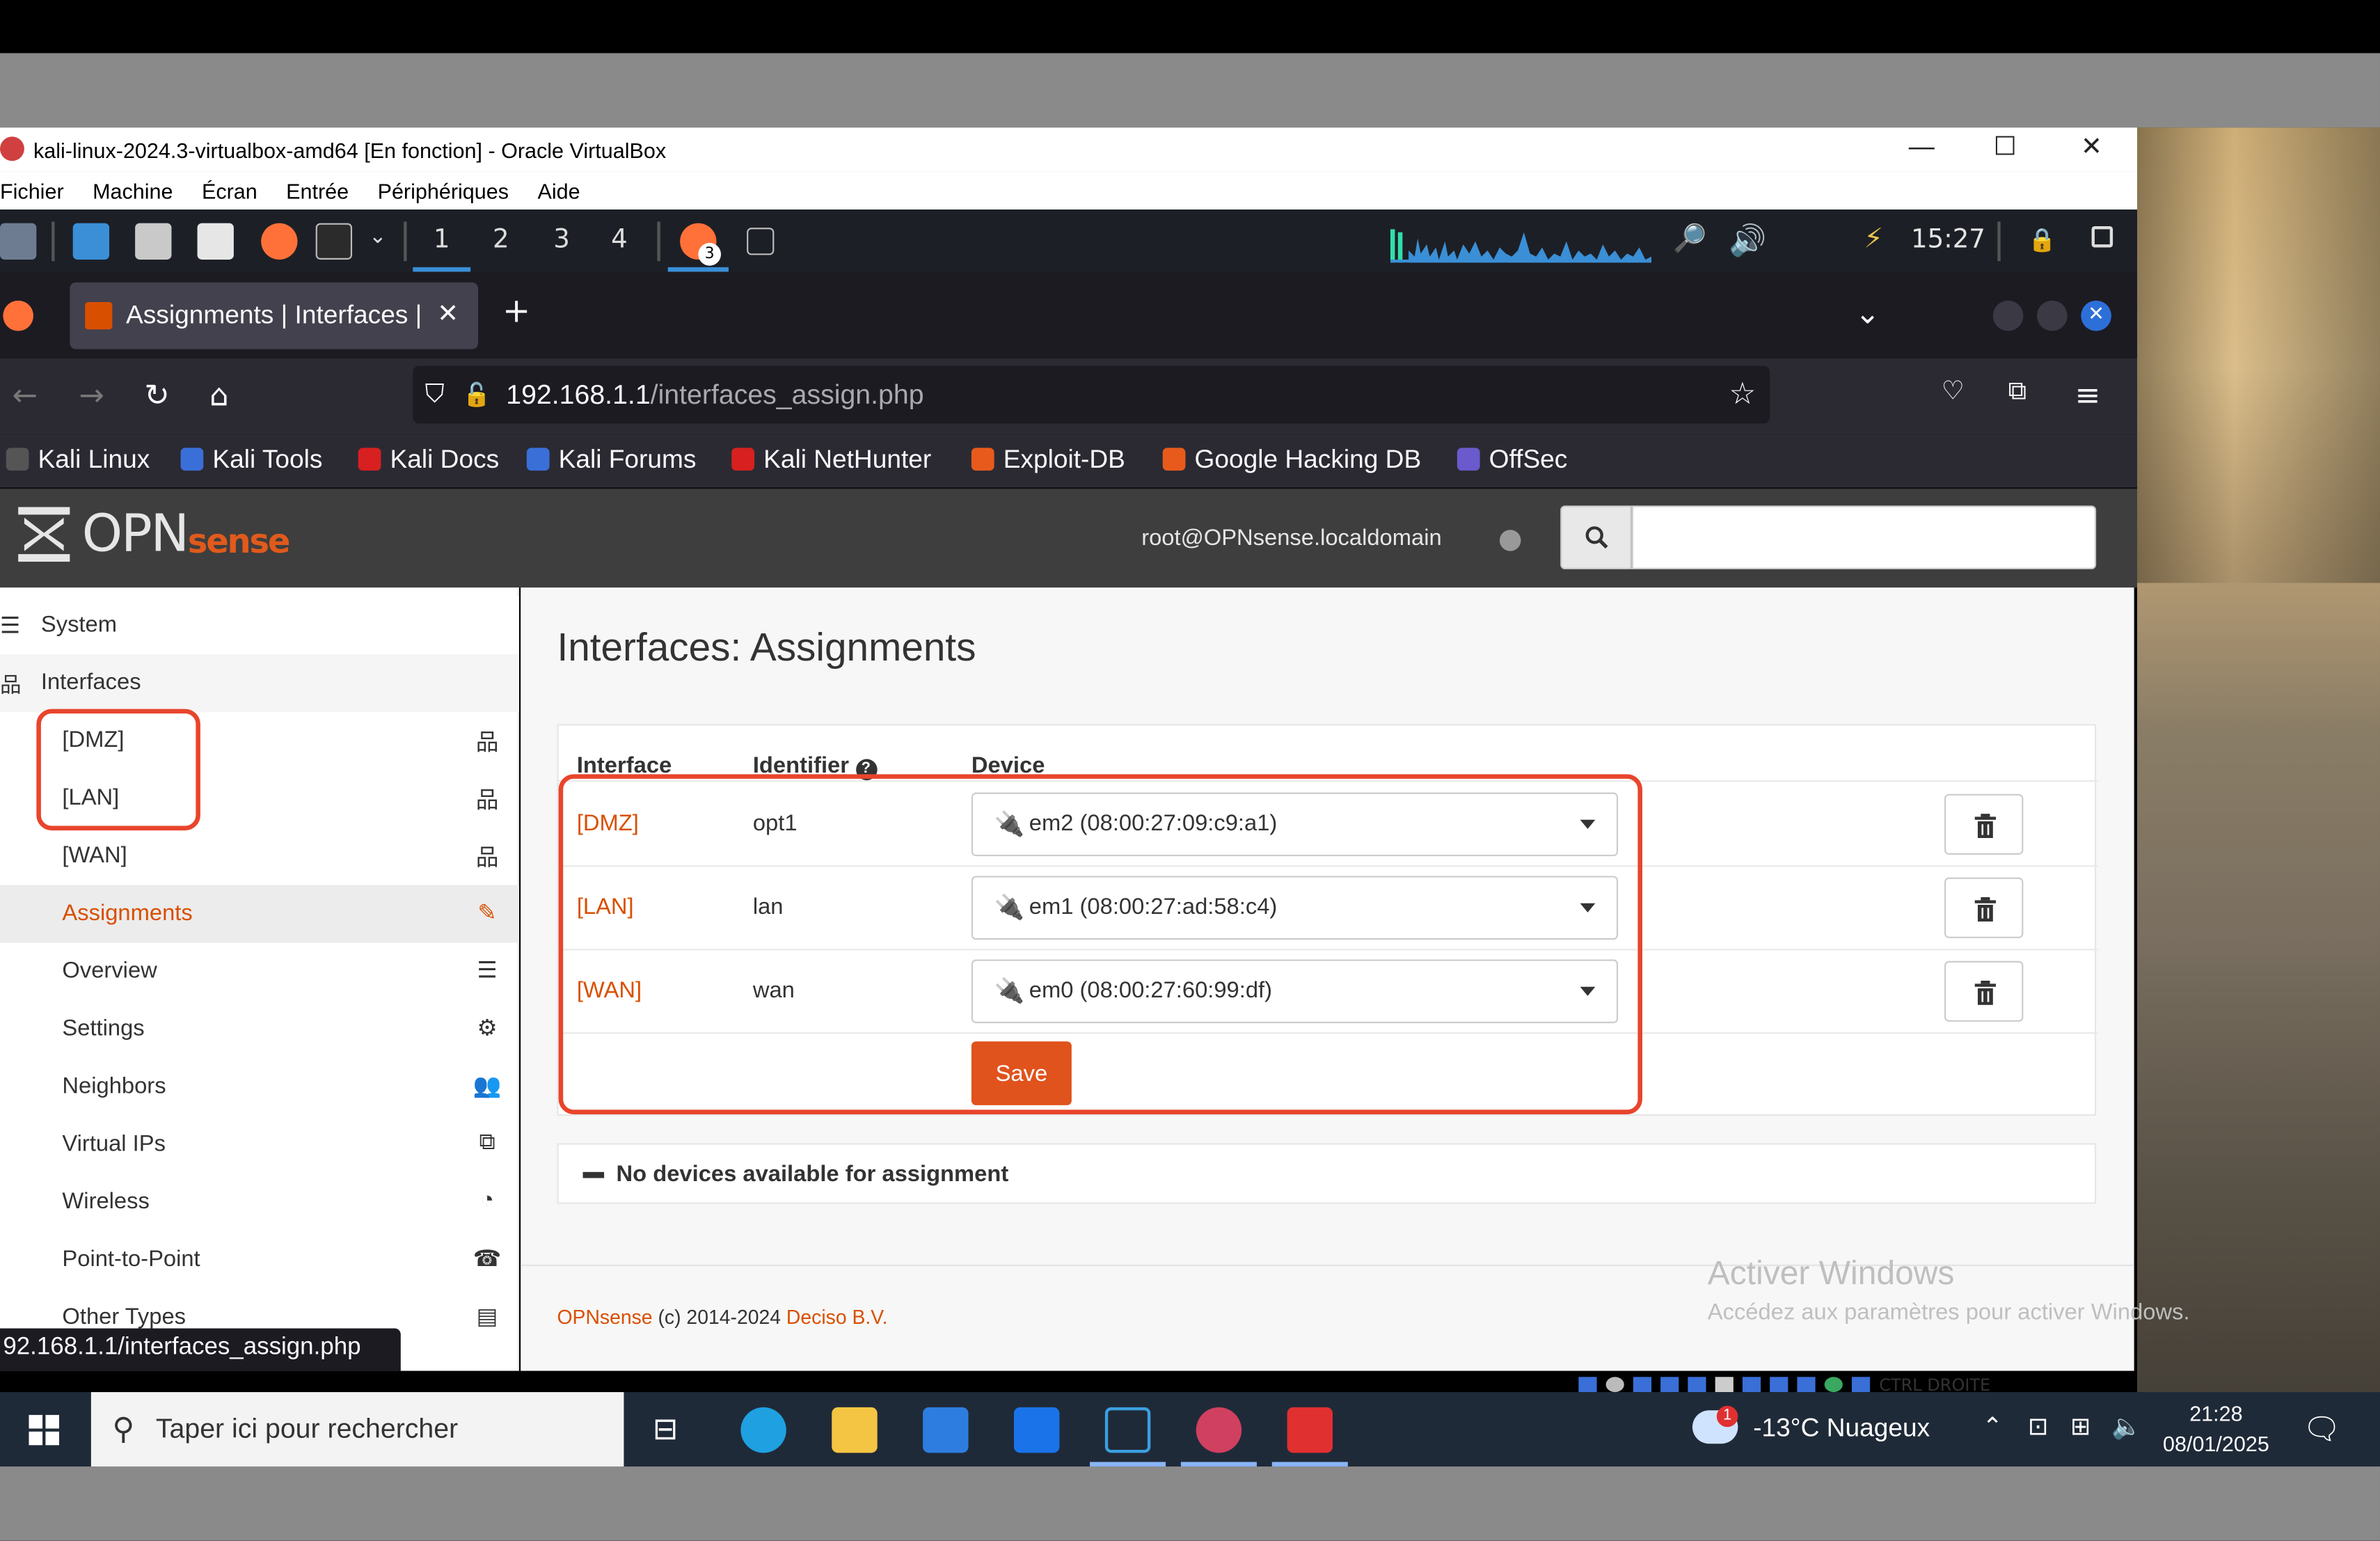  What do you see at coordinates (259, 625) in the screenshot?
I see `sidebar-item-system: ☰ System` at bounding box center [259, 625].